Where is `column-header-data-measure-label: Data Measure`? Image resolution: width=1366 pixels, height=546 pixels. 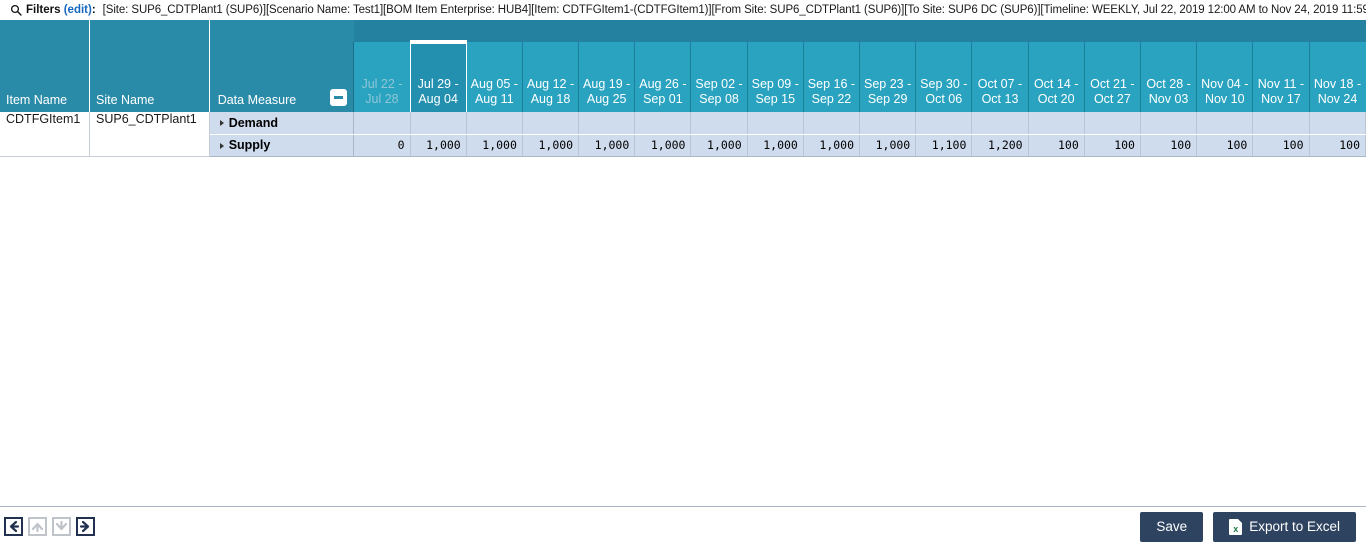 column-header-data-measure-label: Data Measure is located at coordinates (257, 100).